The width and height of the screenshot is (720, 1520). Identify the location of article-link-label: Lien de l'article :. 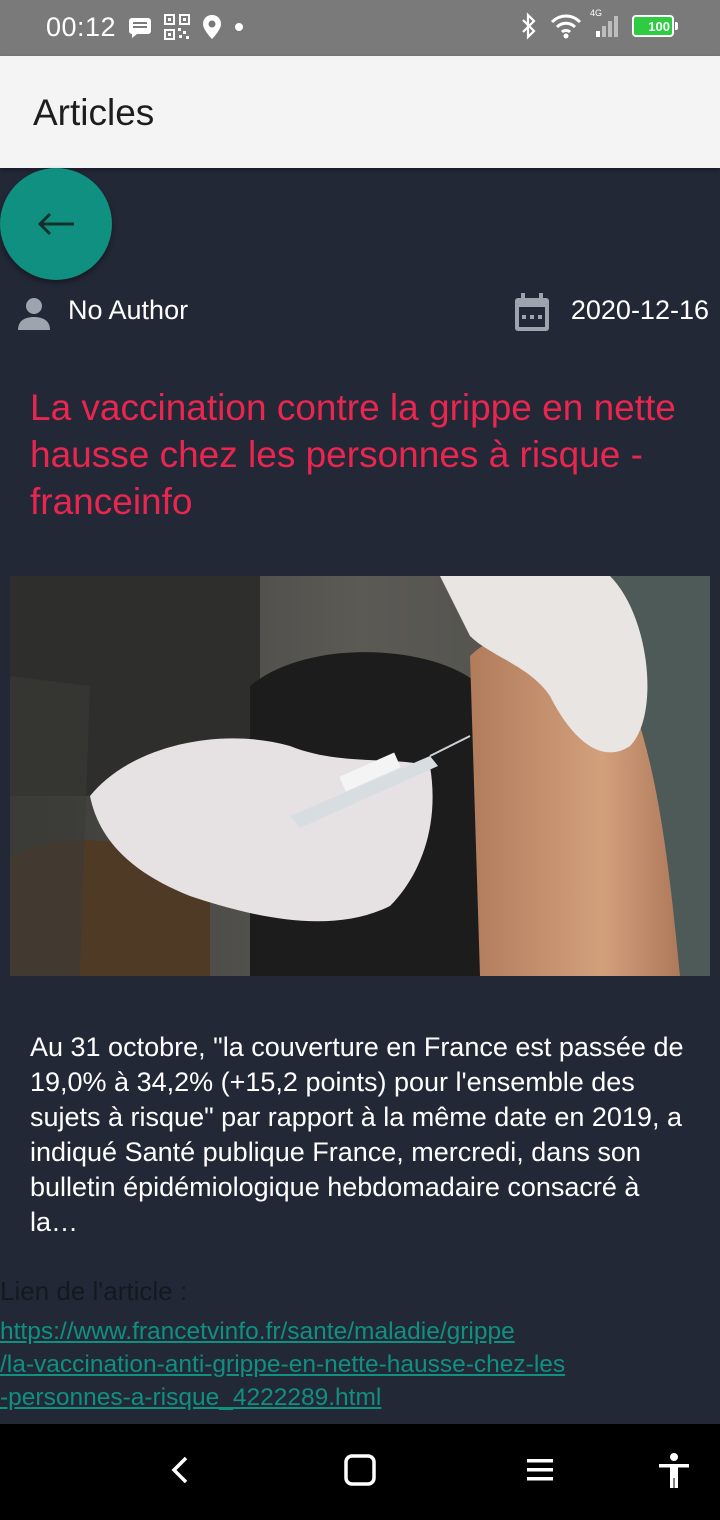
(94, 1291).